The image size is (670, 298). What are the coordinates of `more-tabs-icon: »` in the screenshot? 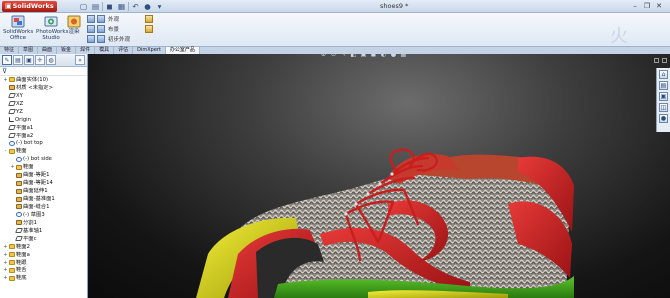 It's located at (80, 60).